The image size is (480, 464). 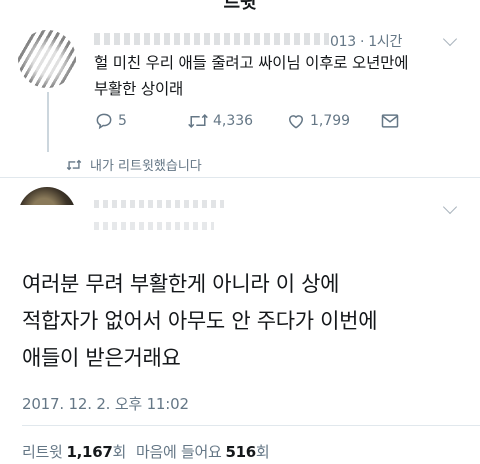 I want to click on tweet-text-line: 애들이 받은거래요, so click(x=101, y=358).